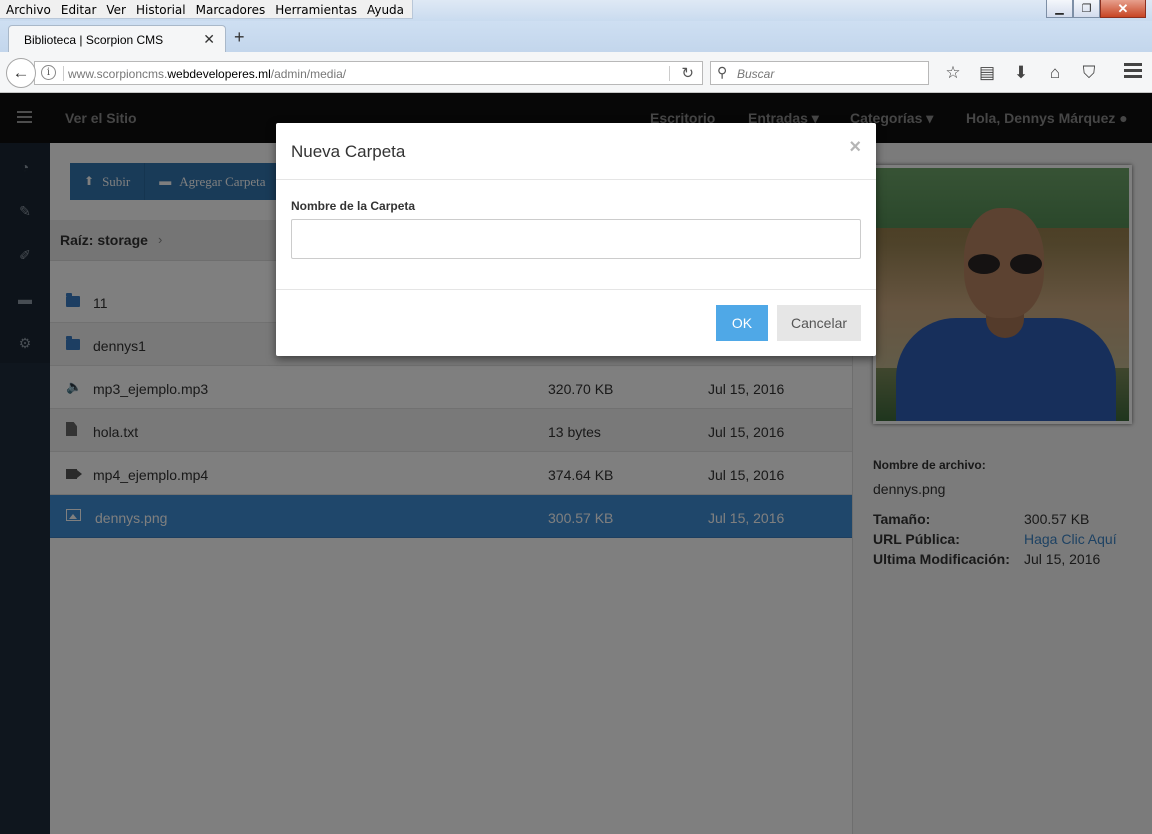  I want to click on tab-title: Biblioteca | Scorpion CMS, so click(94, 40).